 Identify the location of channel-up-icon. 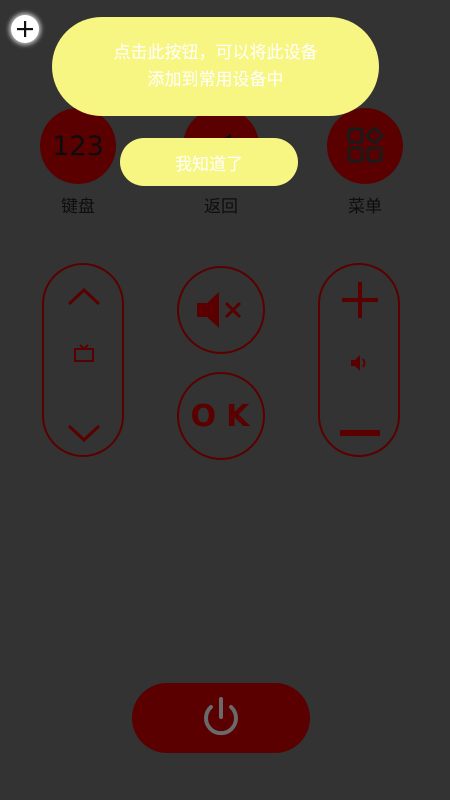
(84, 297).